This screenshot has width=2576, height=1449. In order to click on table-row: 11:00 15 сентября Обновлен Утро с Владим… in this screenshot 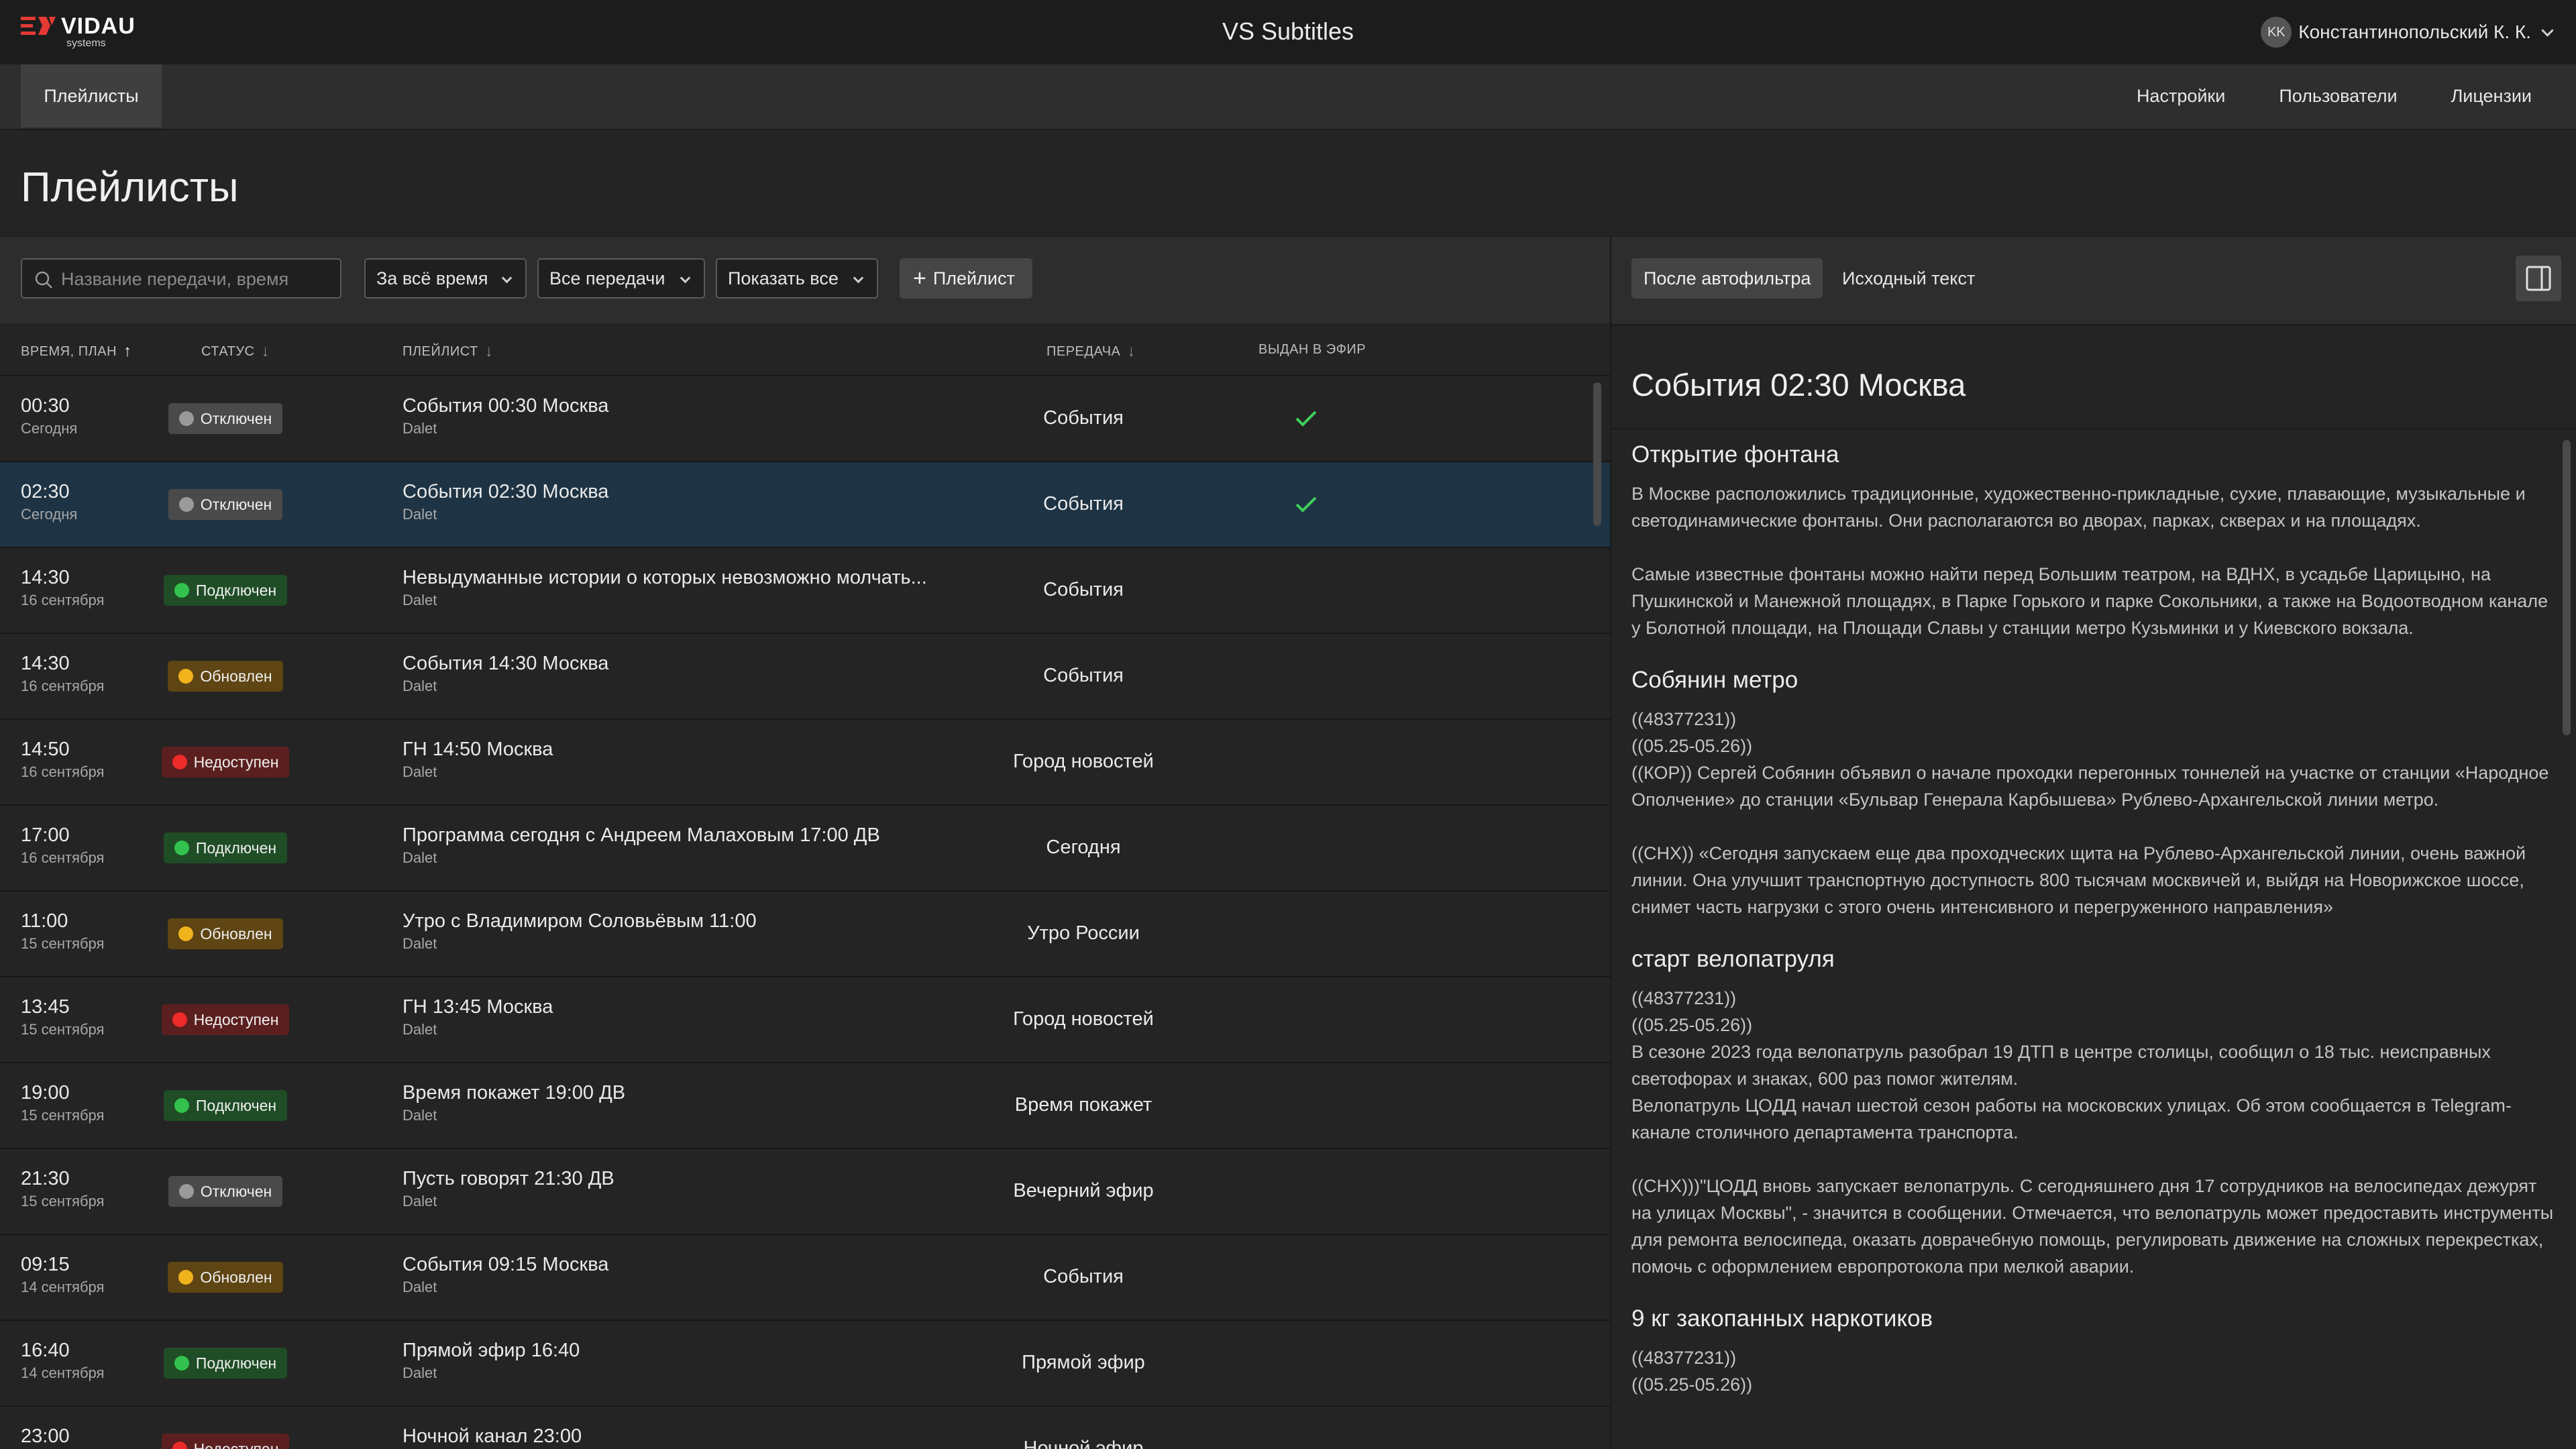, I will do `click(805, 934)`.